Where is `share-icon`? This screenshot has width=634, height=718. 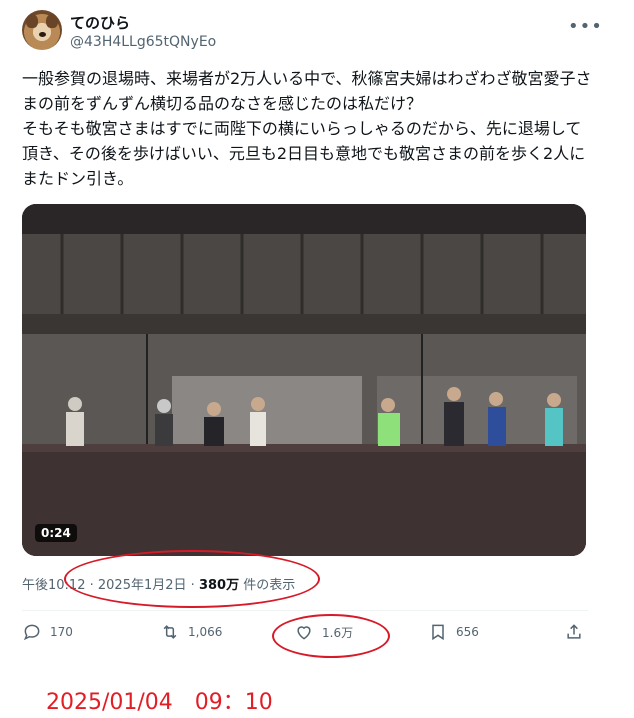 share-icon is located at coordinates (574, 631).